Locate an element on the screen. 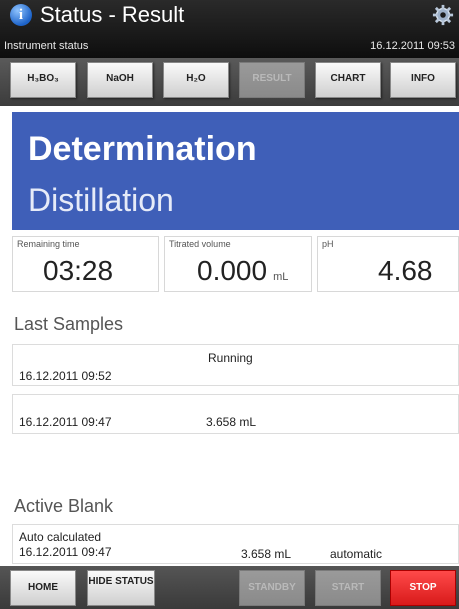 This screenshot has height=609, width=459. gear-icon is located at coordinates (443, 15).